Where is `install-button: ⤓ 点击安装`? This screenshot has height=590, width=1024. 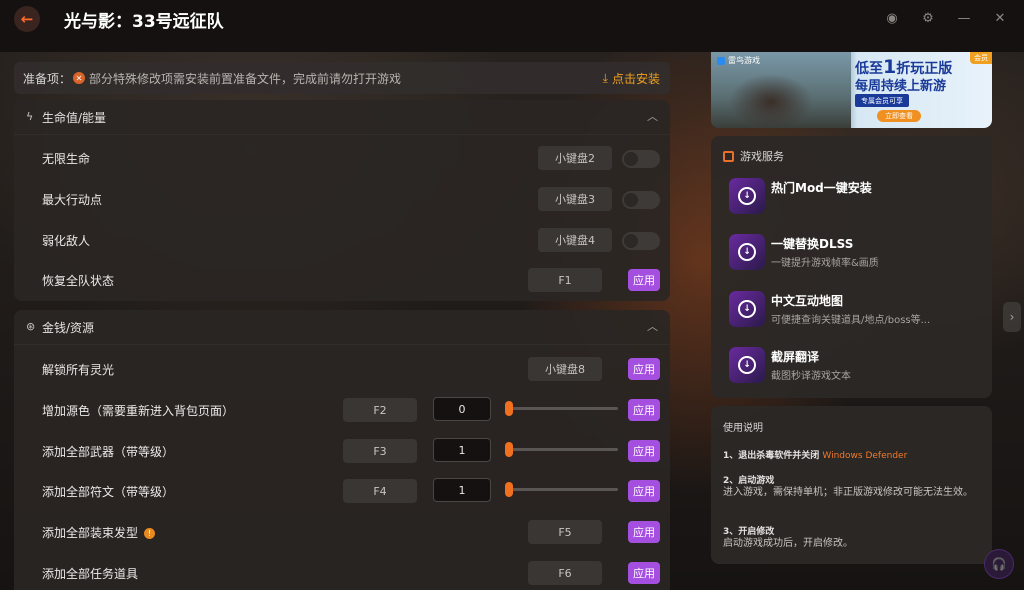 install-button: ⤓ 点击安装 is located at coordinates (631, 78).